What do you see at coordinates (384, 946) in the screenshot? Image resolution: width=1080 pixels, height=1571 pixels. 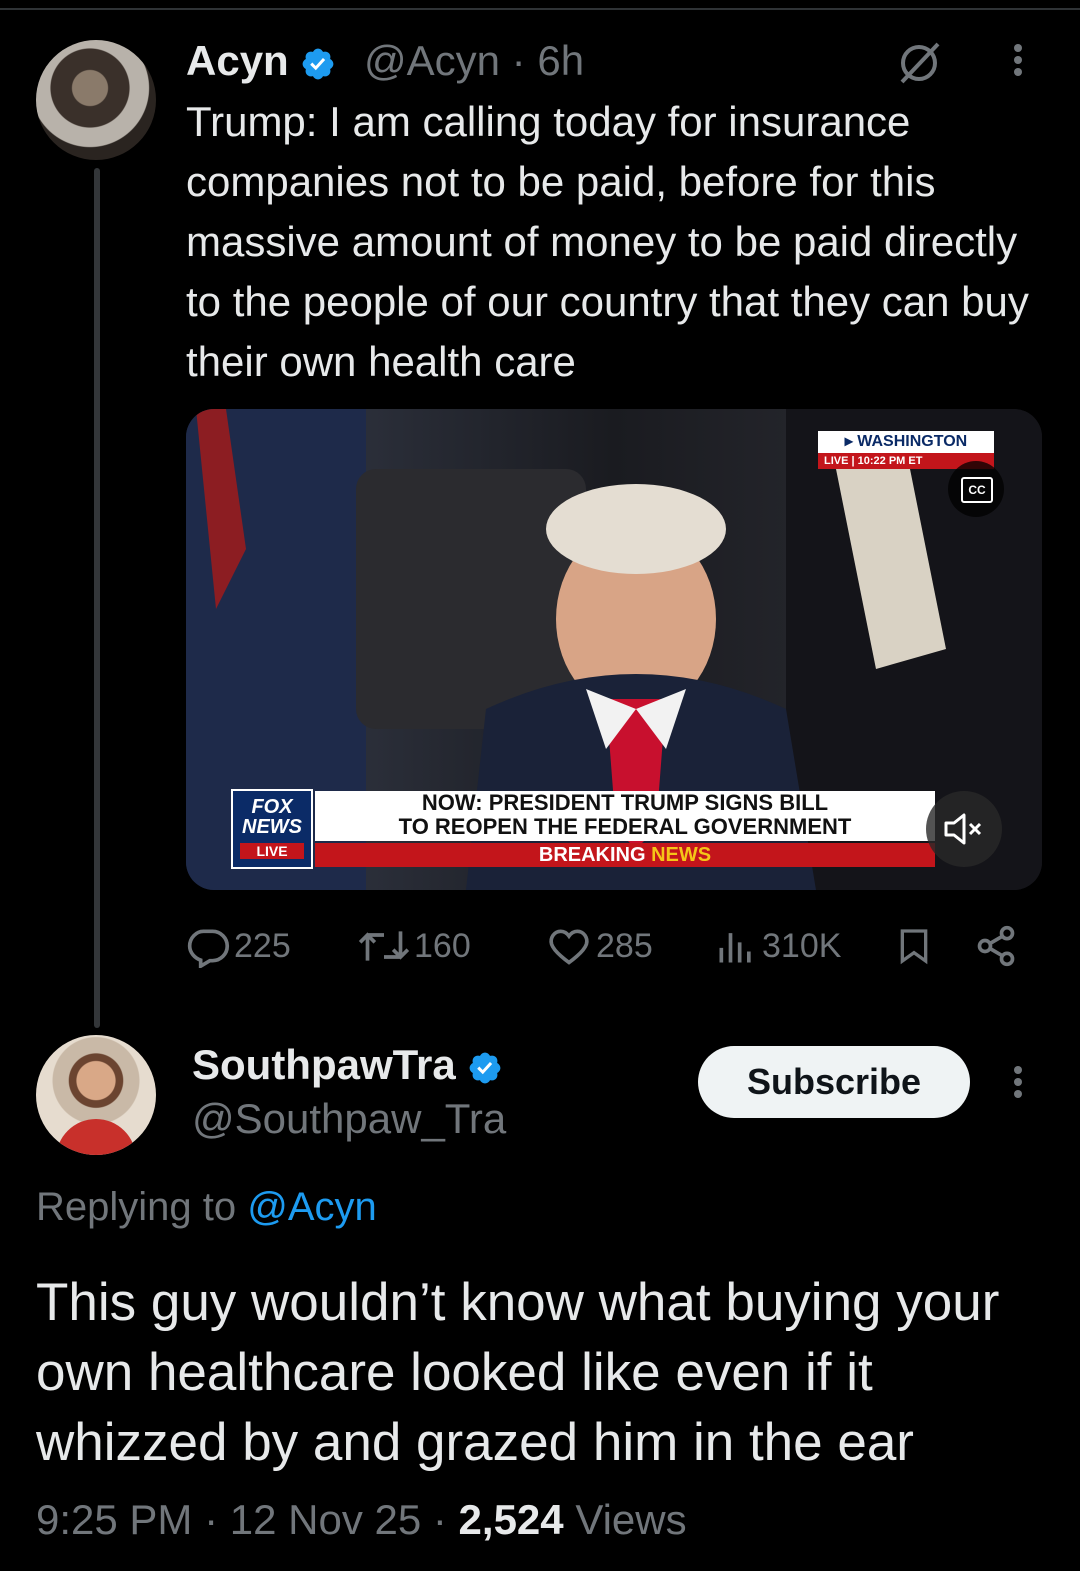 I see `repost-icon` at bounding box center [384, 946].